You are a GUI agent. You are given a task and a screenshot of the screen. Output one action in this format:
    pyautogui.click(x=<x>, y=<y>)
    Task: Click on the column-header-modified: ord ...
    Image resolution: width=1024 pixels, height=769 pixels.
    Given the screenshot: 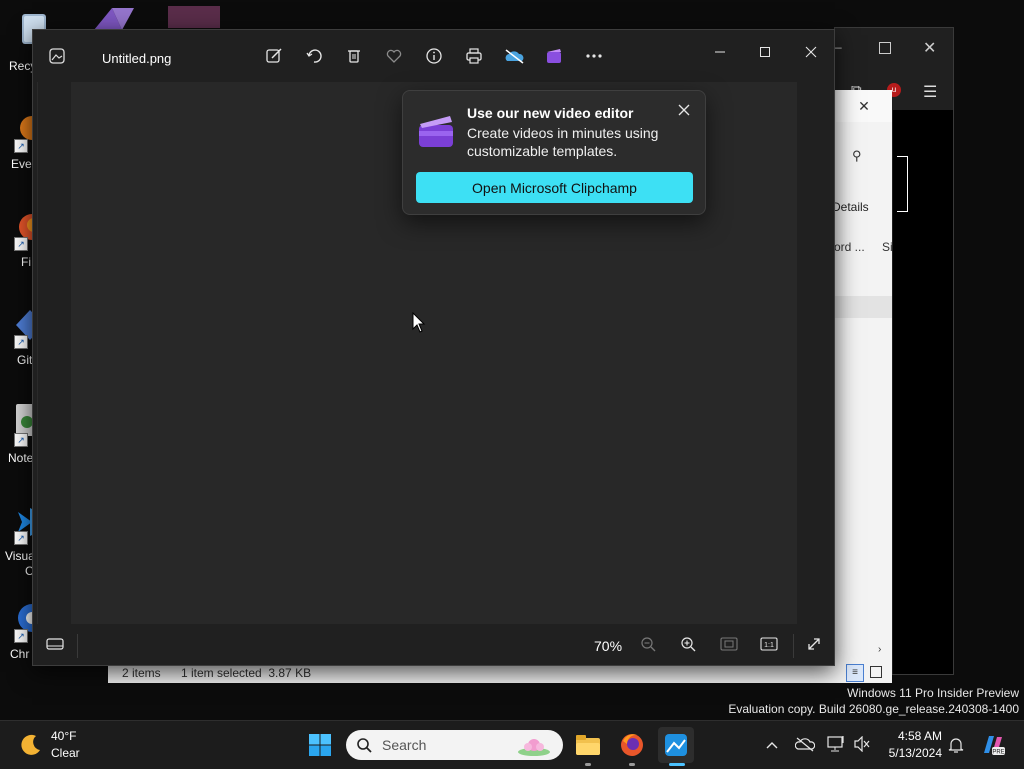 What is the action you would take?
    pyautogui.click(x=849, y=247)
    